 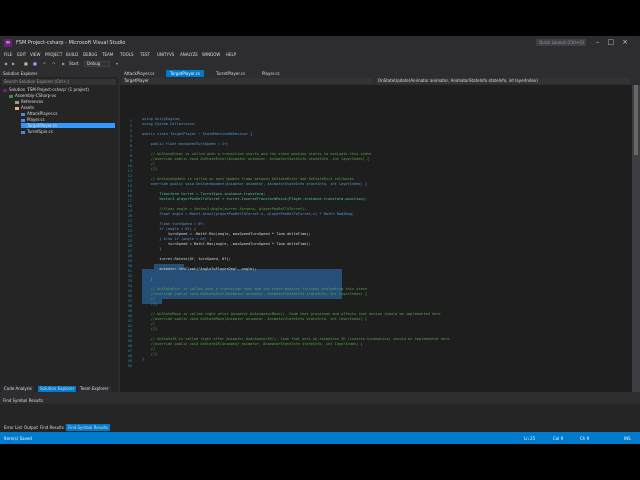 I want to click on toolbar-overflow-icon: ▾, so click(x=117, y=64).